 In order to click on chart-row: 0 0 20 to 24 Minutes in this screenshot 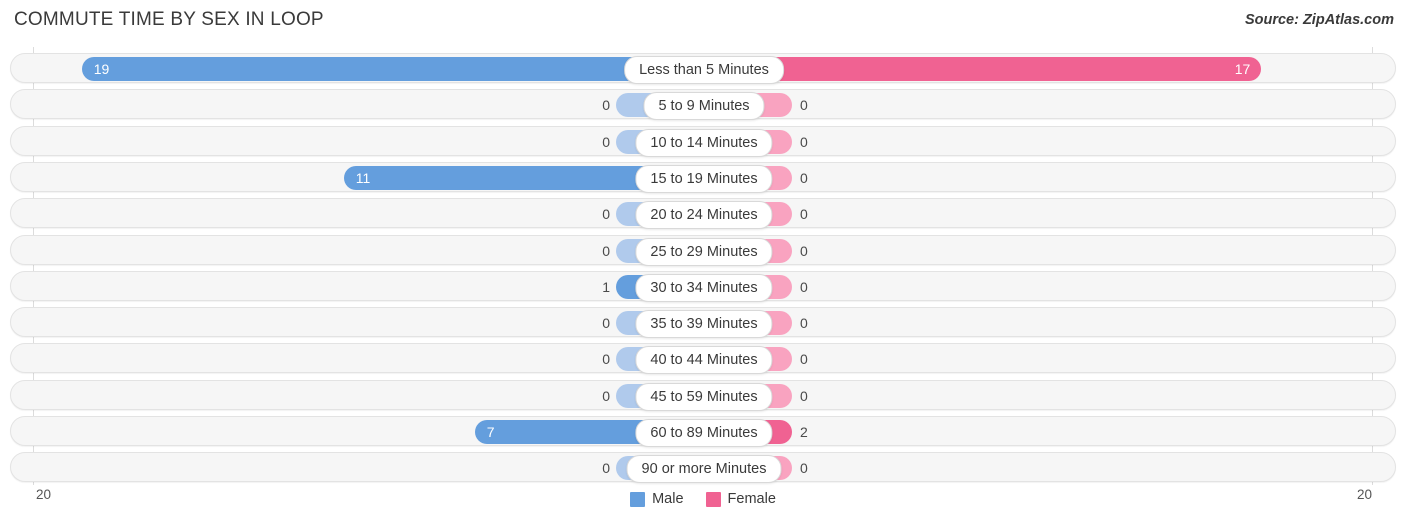, I will do `click(703, 214)`.